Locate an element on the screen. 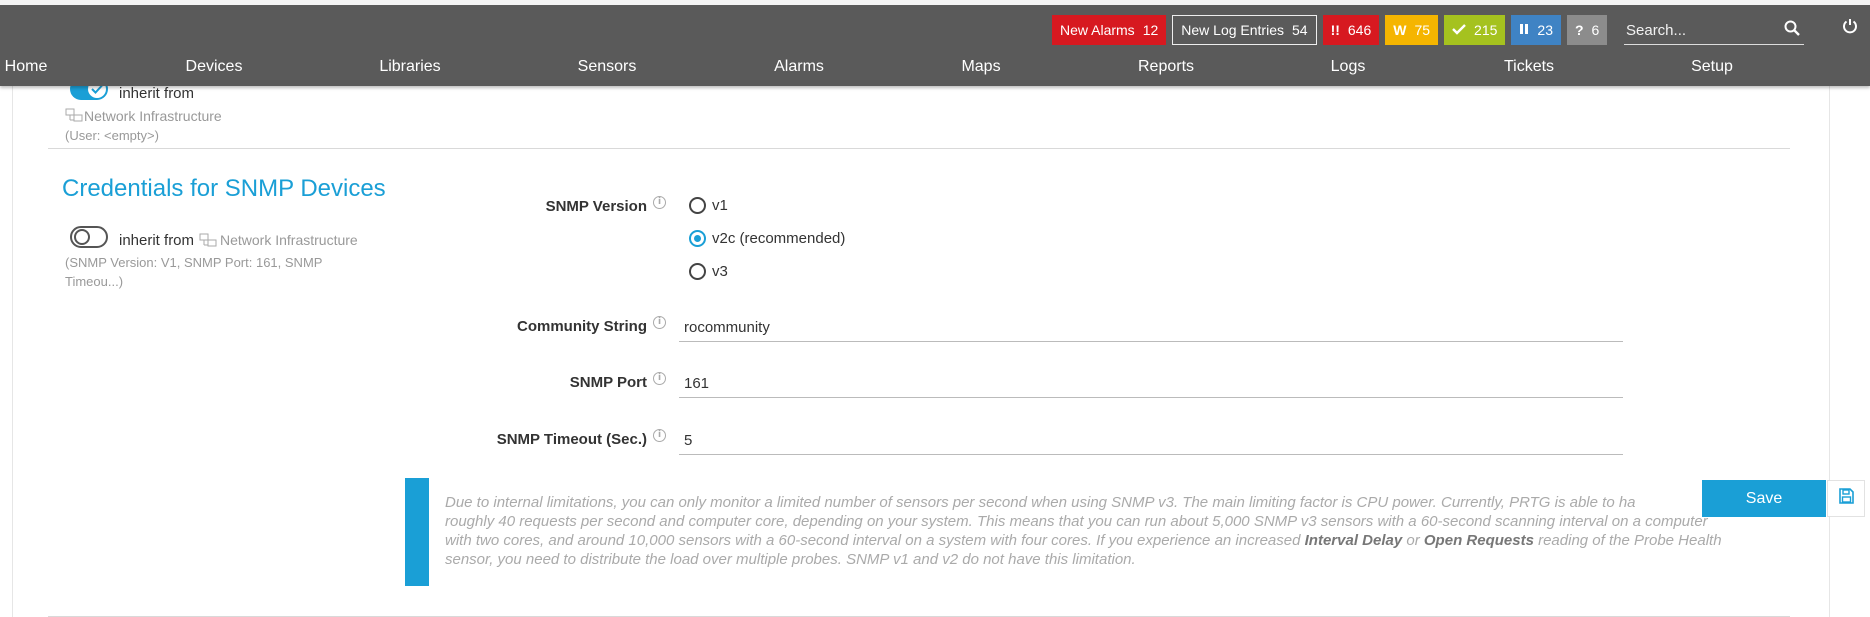  card-edge-left is located at coordinates (12, 351).